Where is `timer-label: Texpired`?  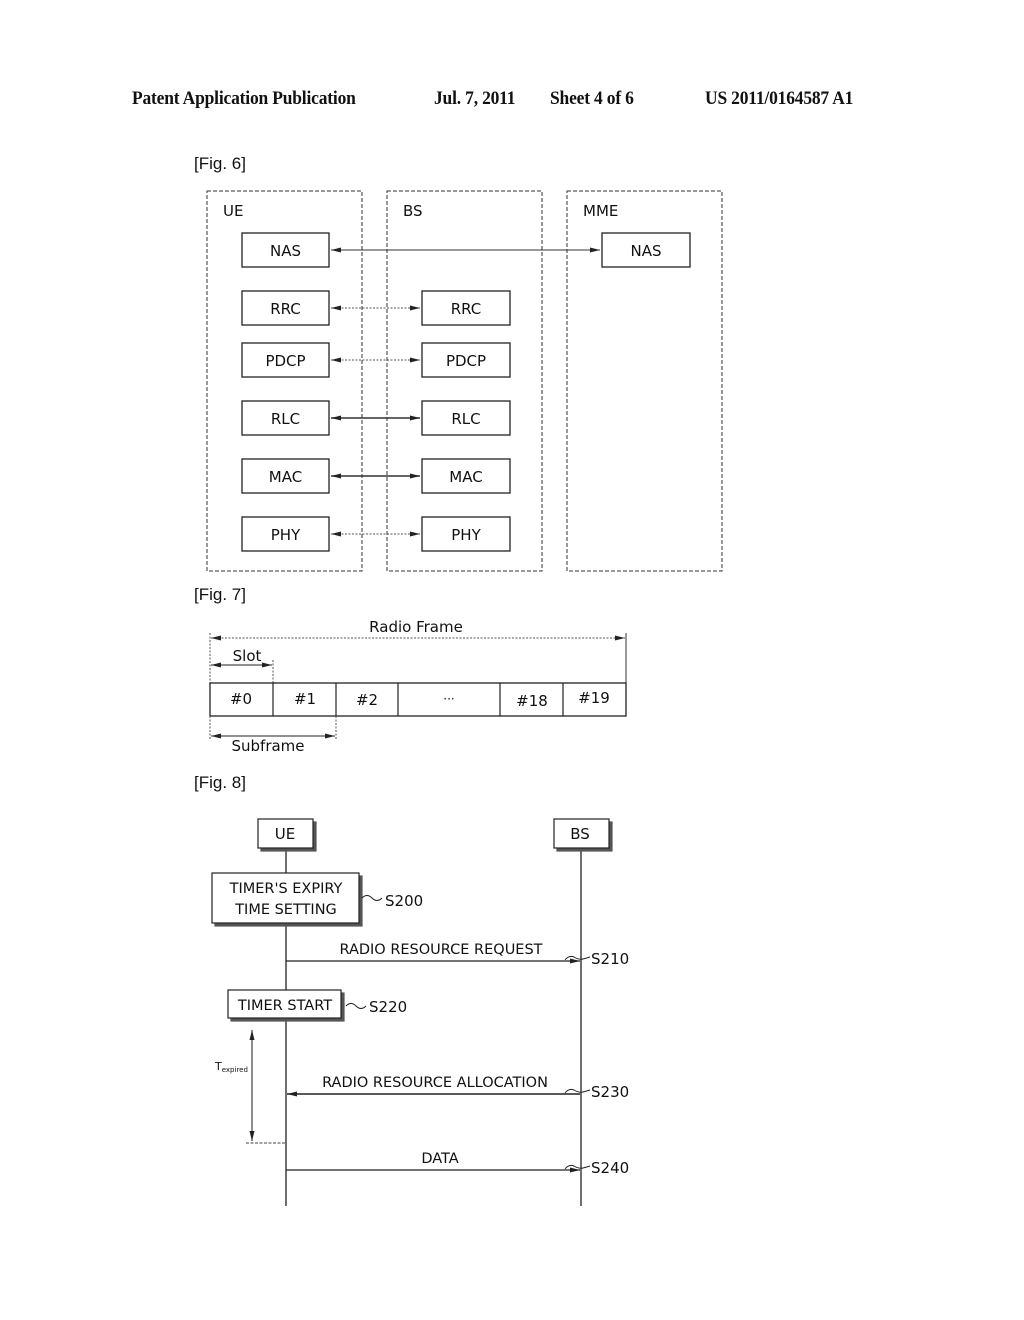
timer-label: Texpired is located at coordinates (231, 1067).